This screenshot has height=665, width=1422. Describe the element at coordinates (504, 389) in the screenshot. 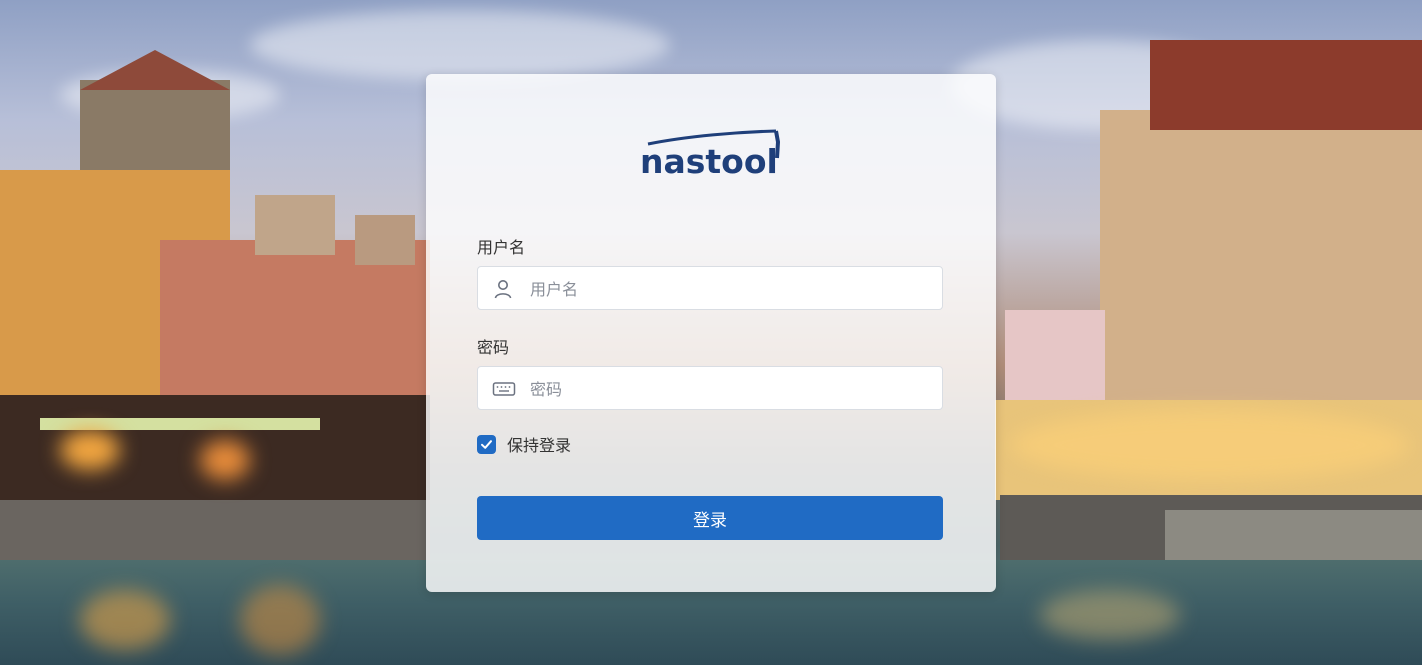

I see `keyboard-icon` at that location.